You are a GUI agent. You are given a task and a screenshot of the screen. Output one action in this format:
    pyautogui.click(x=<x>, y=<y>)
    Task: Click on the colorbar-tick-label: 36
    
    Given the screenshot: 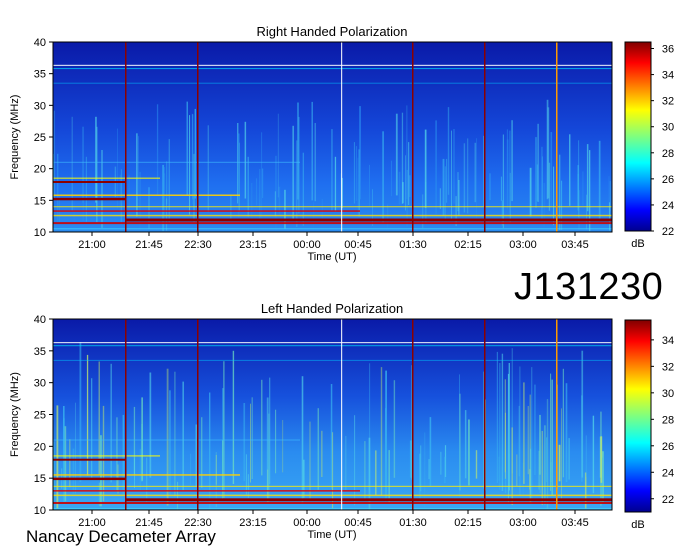 What is the action you would take?
    pyautogui.click(x=668, y=50)
    